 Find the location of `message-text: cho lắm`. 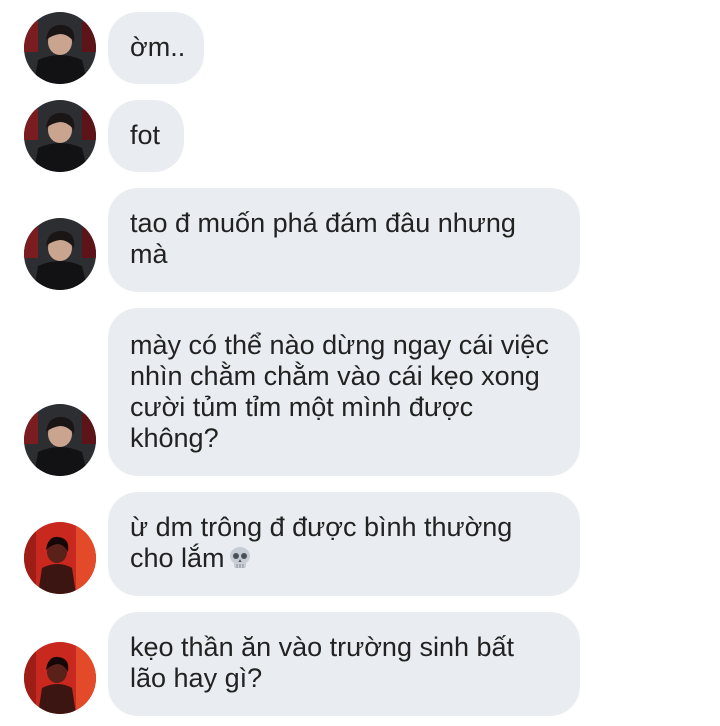

message-text: cho lắm is located at coordinates (177, 558).